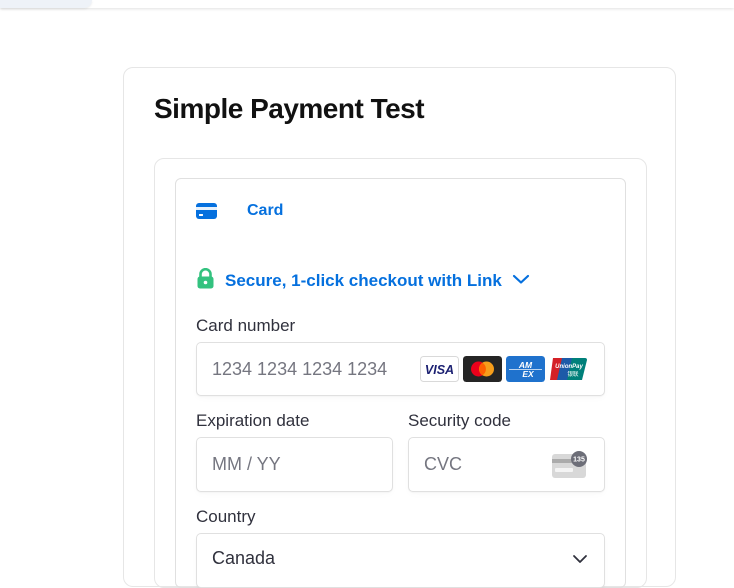 The image size is (734, 588). I want to click on svg-text: 银联, so click(573, 374).